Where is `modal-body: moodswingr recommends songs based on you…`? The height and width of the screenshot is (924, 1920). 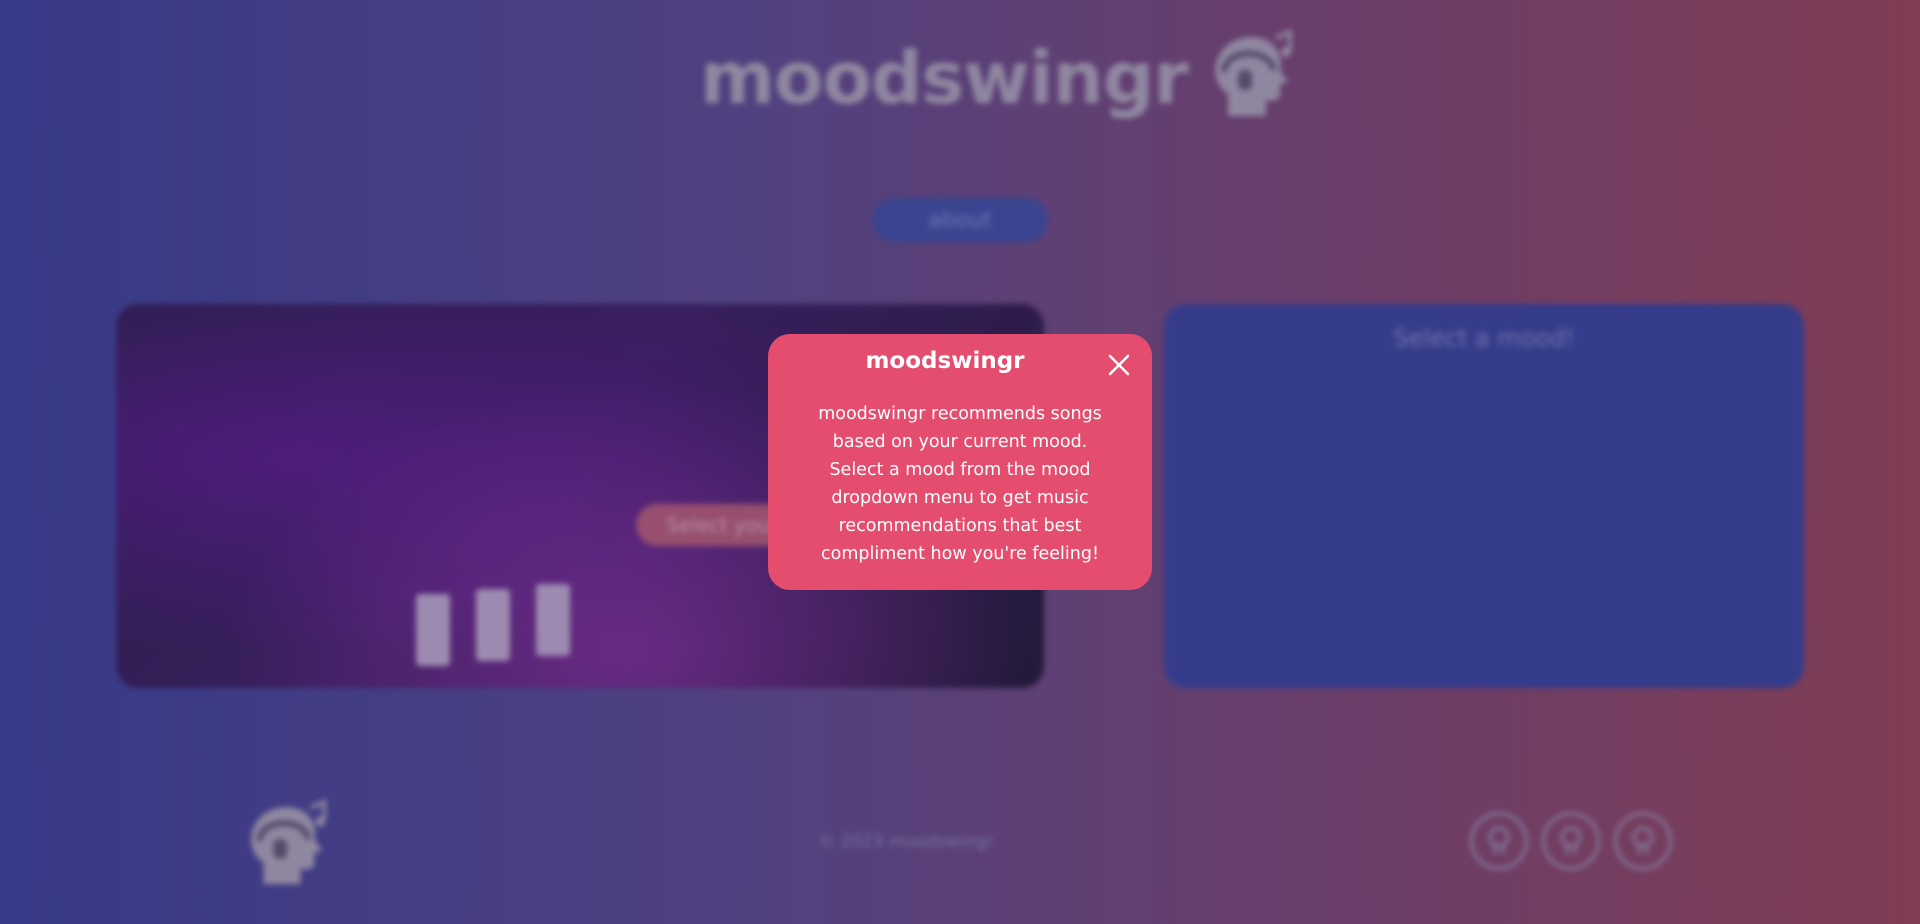
modal-body: moodswingr recommends songs based on you… is located at coordinates (960, 484).